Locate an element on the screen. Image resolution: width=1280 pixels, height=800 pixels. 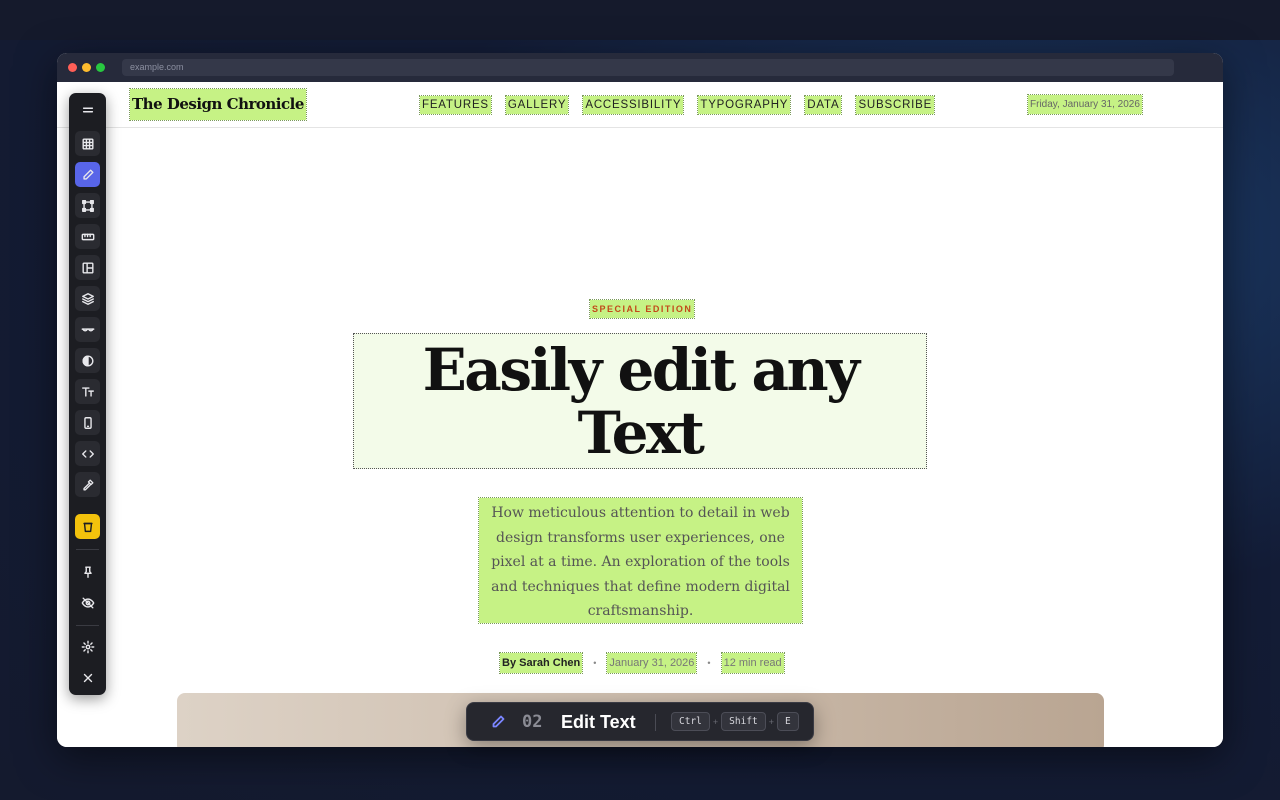
pin-icon is located at coordinates (87, 571).